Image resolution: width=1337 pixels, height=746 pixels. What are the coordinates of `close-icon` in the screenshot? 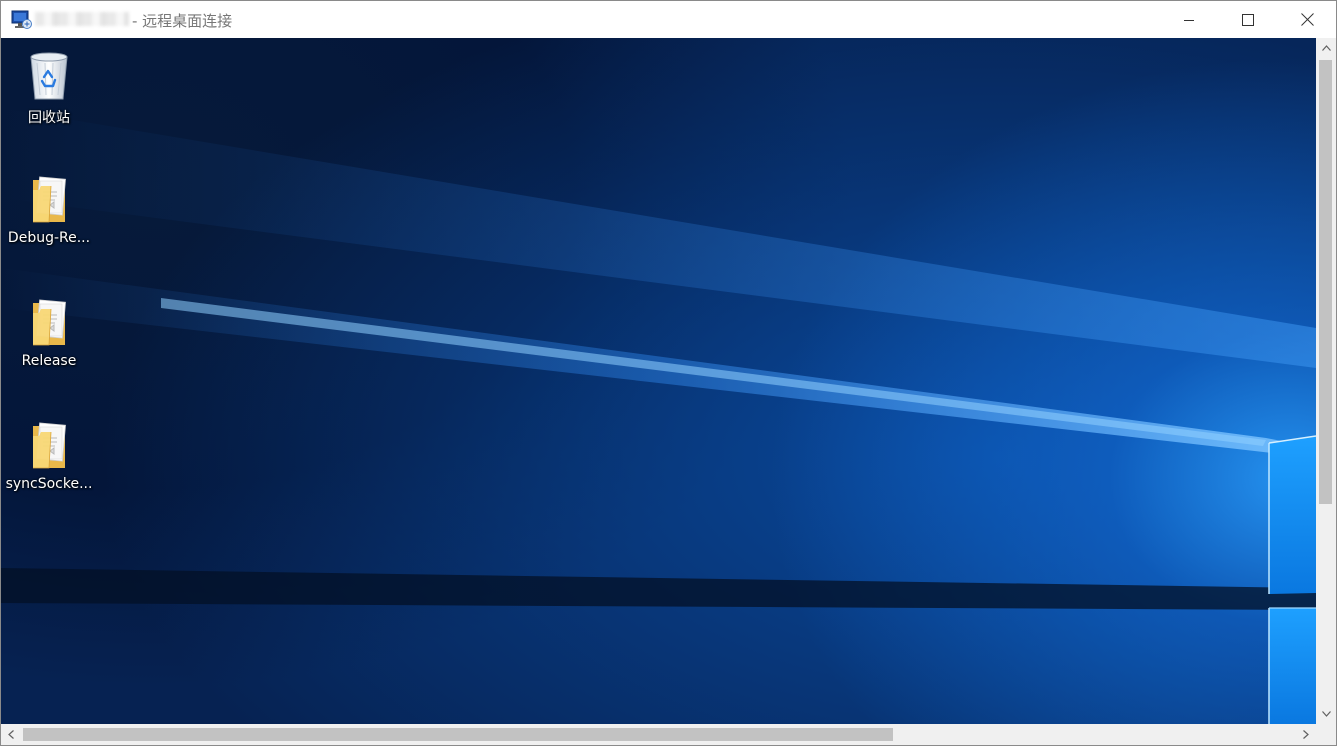 It's located at (1307, 19).